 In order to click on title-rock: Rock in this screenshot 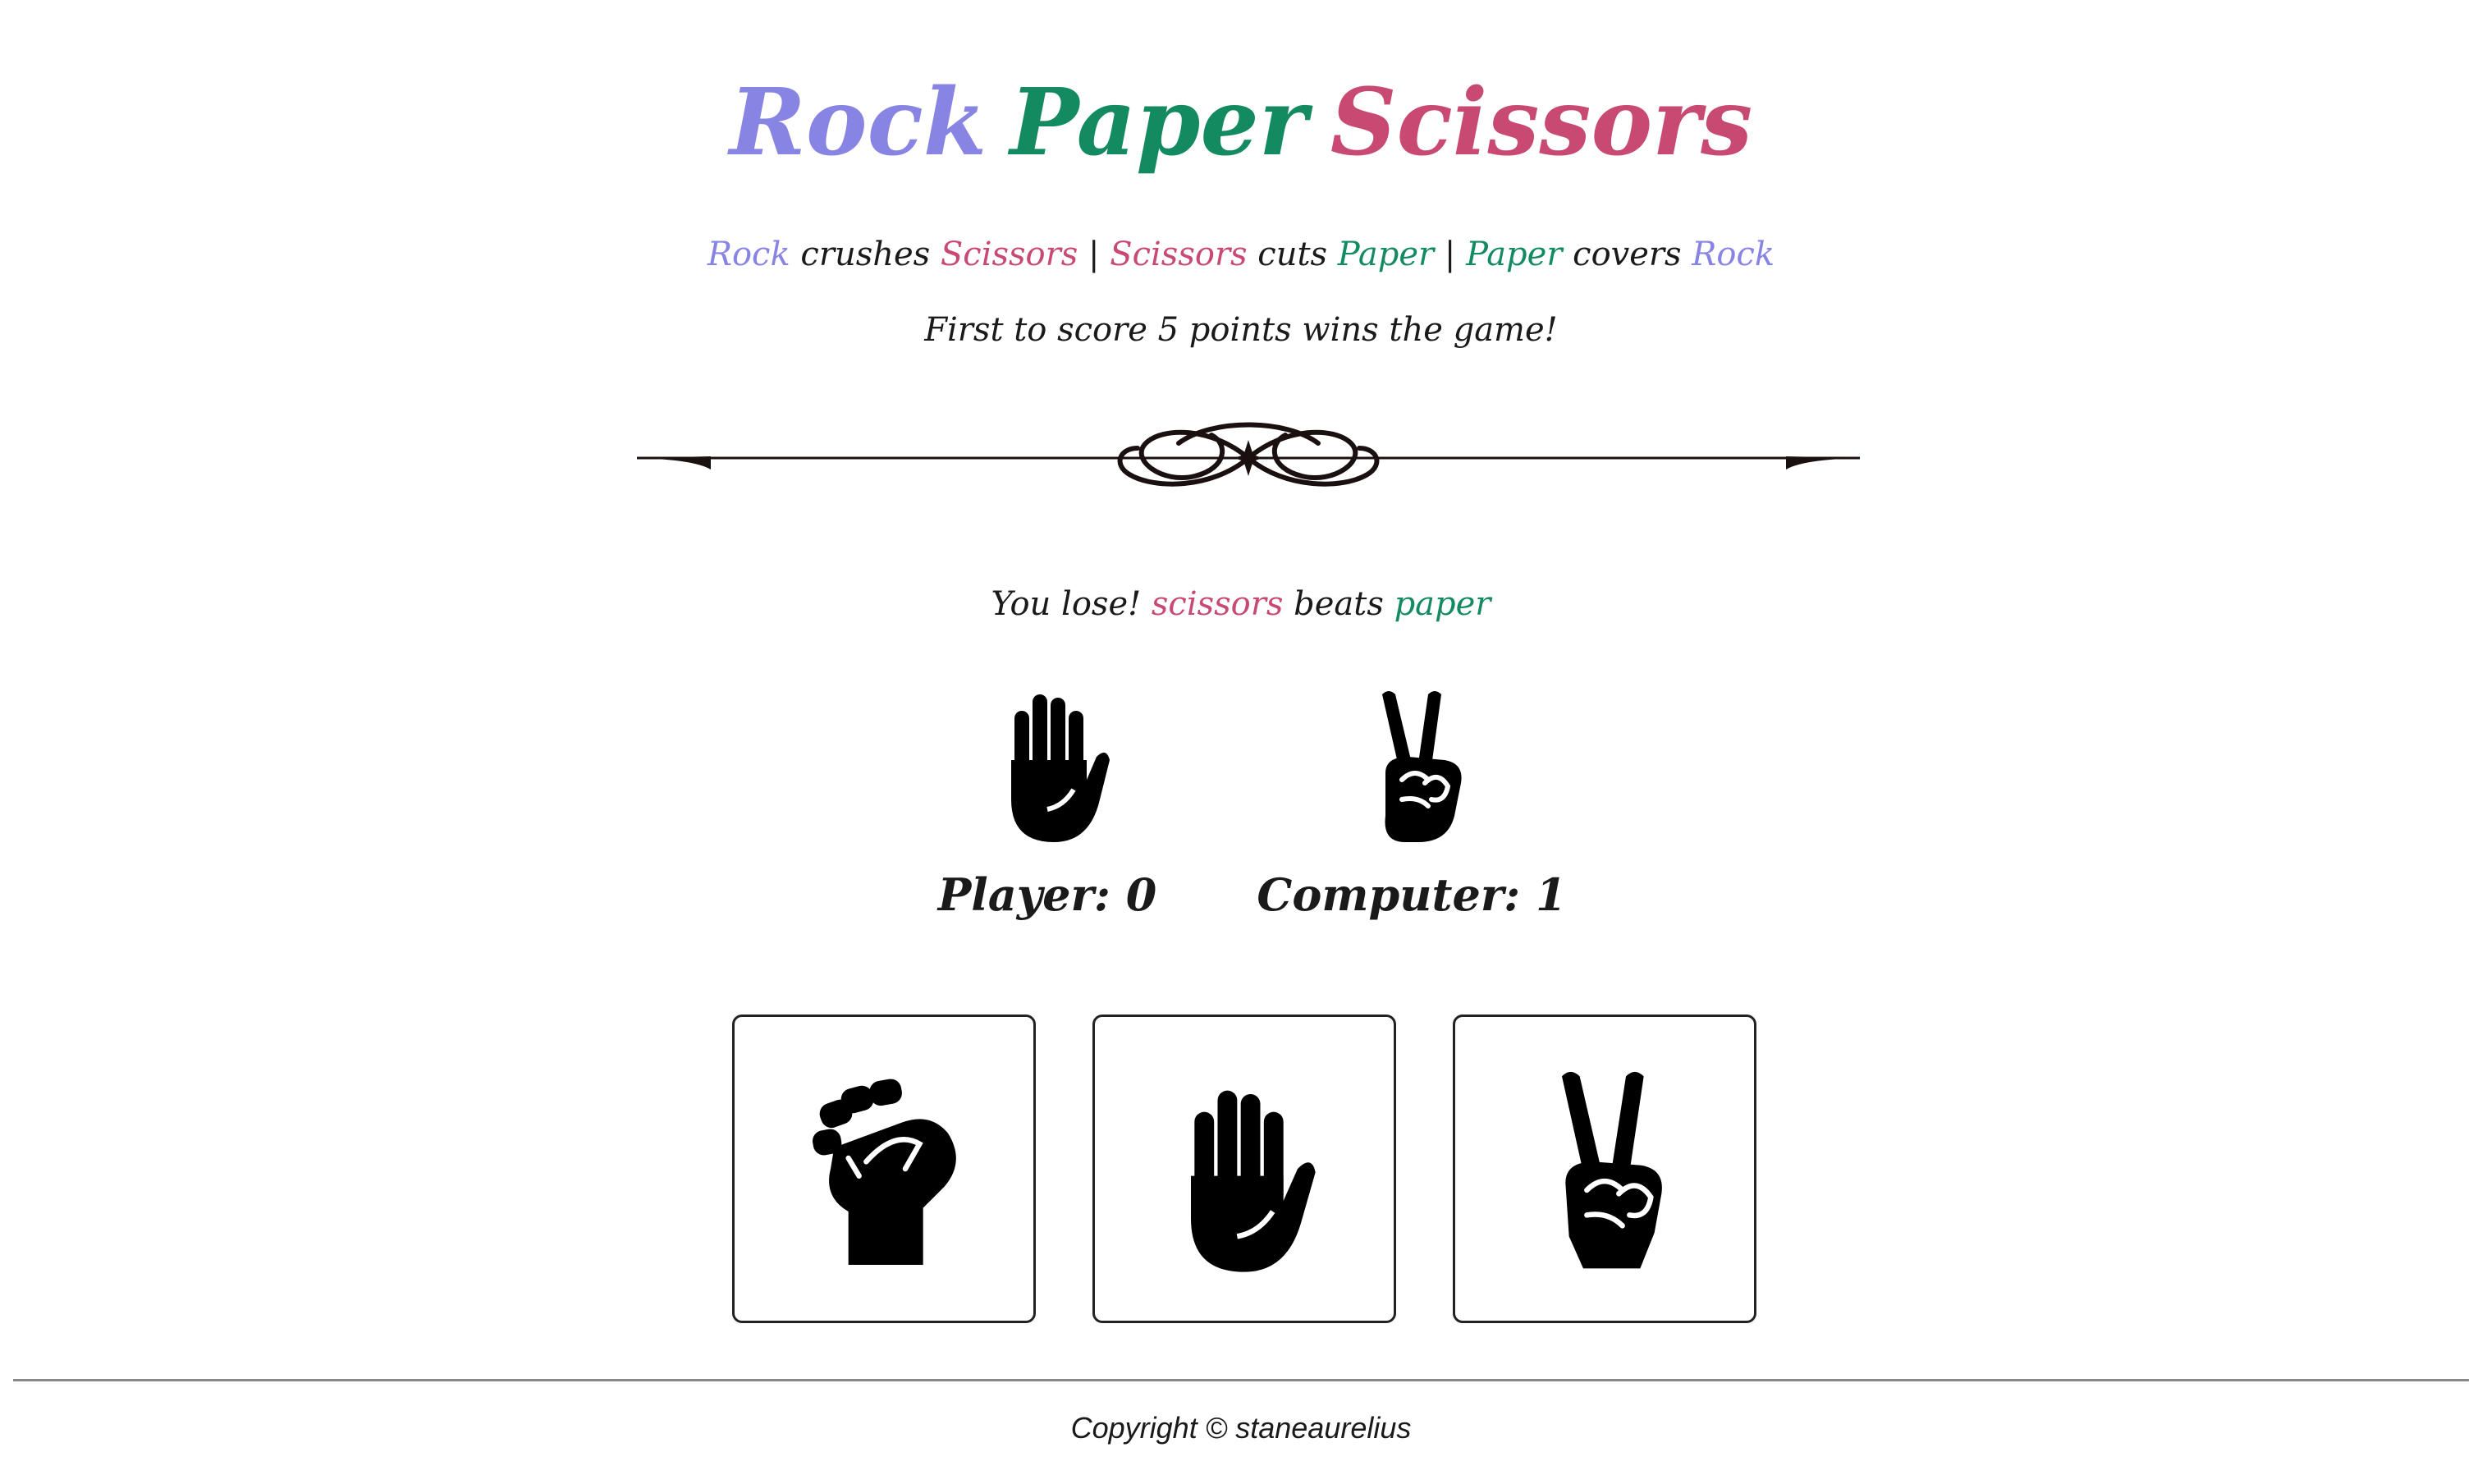, I will do `click(858, 122)`.